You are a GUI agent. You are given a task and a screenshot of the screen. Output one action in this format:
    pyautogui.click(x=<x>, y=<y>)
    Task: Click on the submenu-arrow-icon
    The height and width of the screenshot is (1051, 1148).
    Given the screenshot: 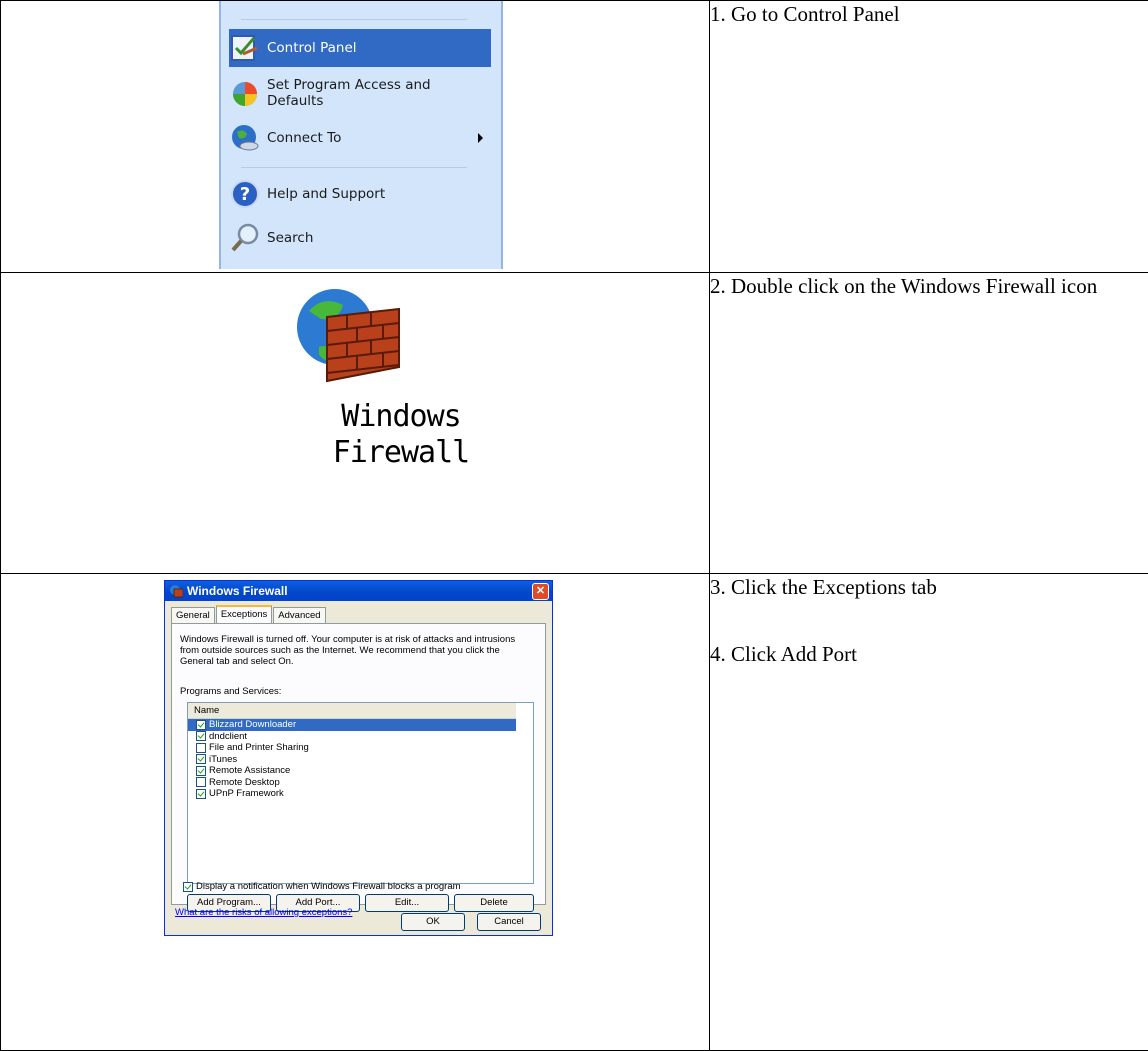 What is the action you would take?
    pyautogui.click(x=480, y=138)
    